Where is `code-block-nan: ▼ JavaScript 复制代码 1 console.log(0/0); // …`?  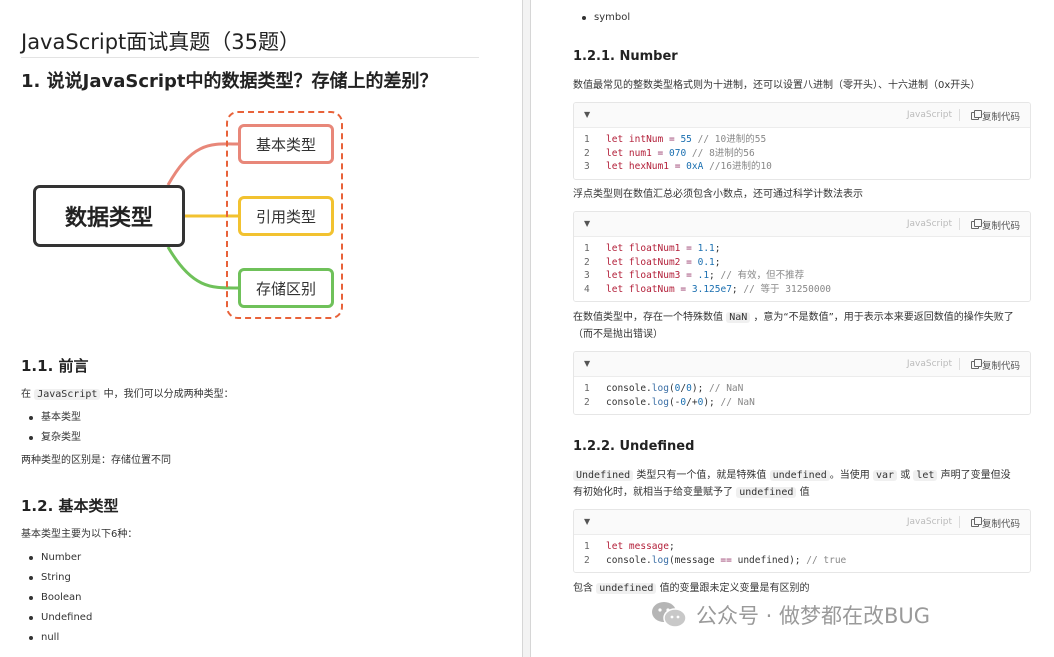
code-block-nan: ▼ JavaScript 复制代码 1 console.log(0/0); // … is located at coordinates (802, 383).